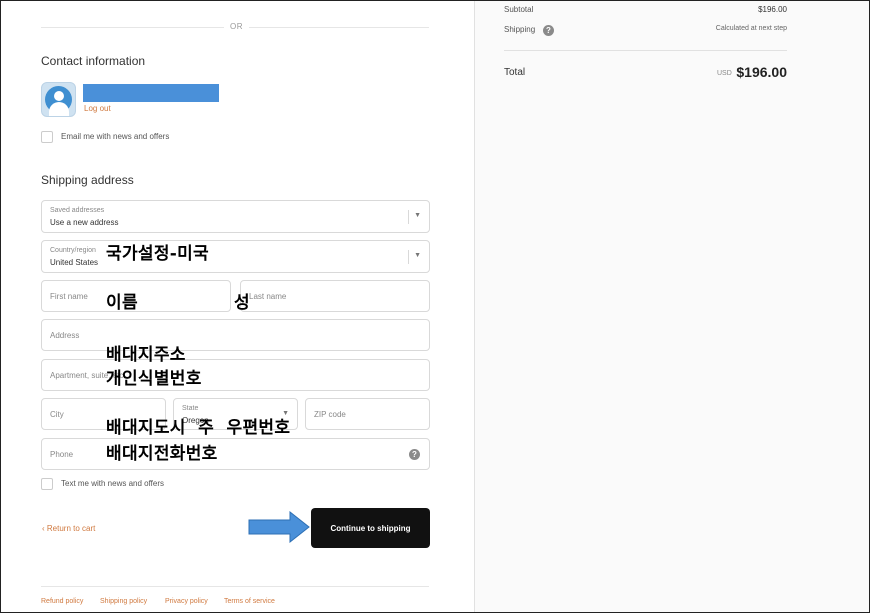 This screenshot has width=870, height=613. I want to click on phone-field: Phone ?, so click(235, 454).